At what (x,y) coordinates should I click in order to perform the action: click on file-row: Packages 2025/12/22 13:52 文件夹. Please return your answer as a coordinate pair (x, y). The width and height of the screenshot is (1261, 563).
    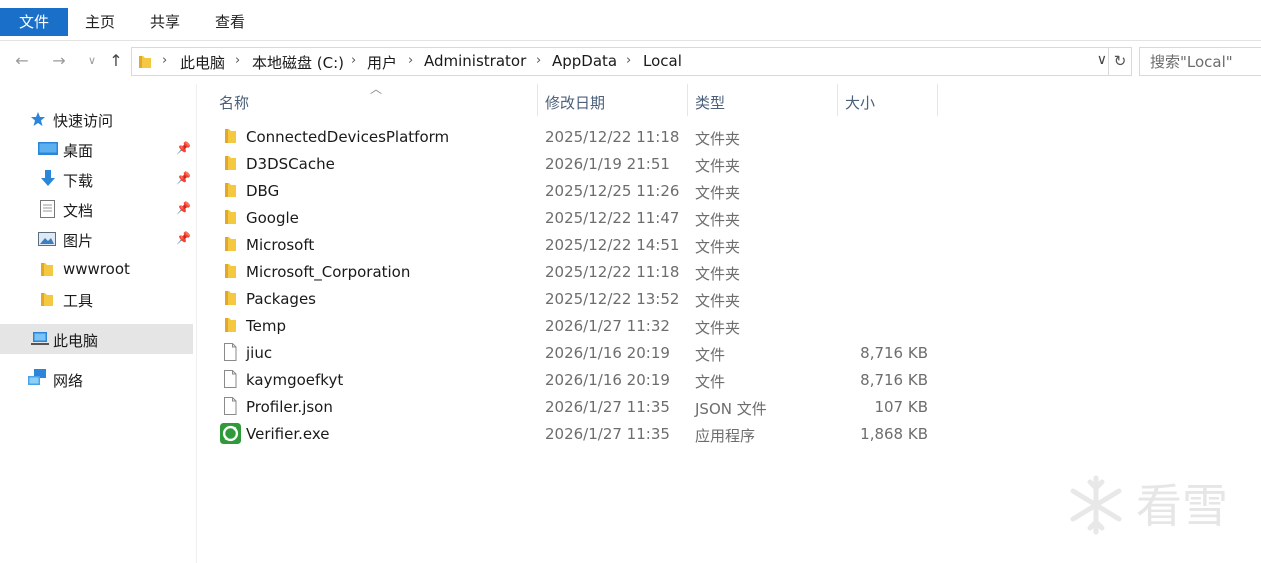
    Looking at the image, I should click on (580, 299).